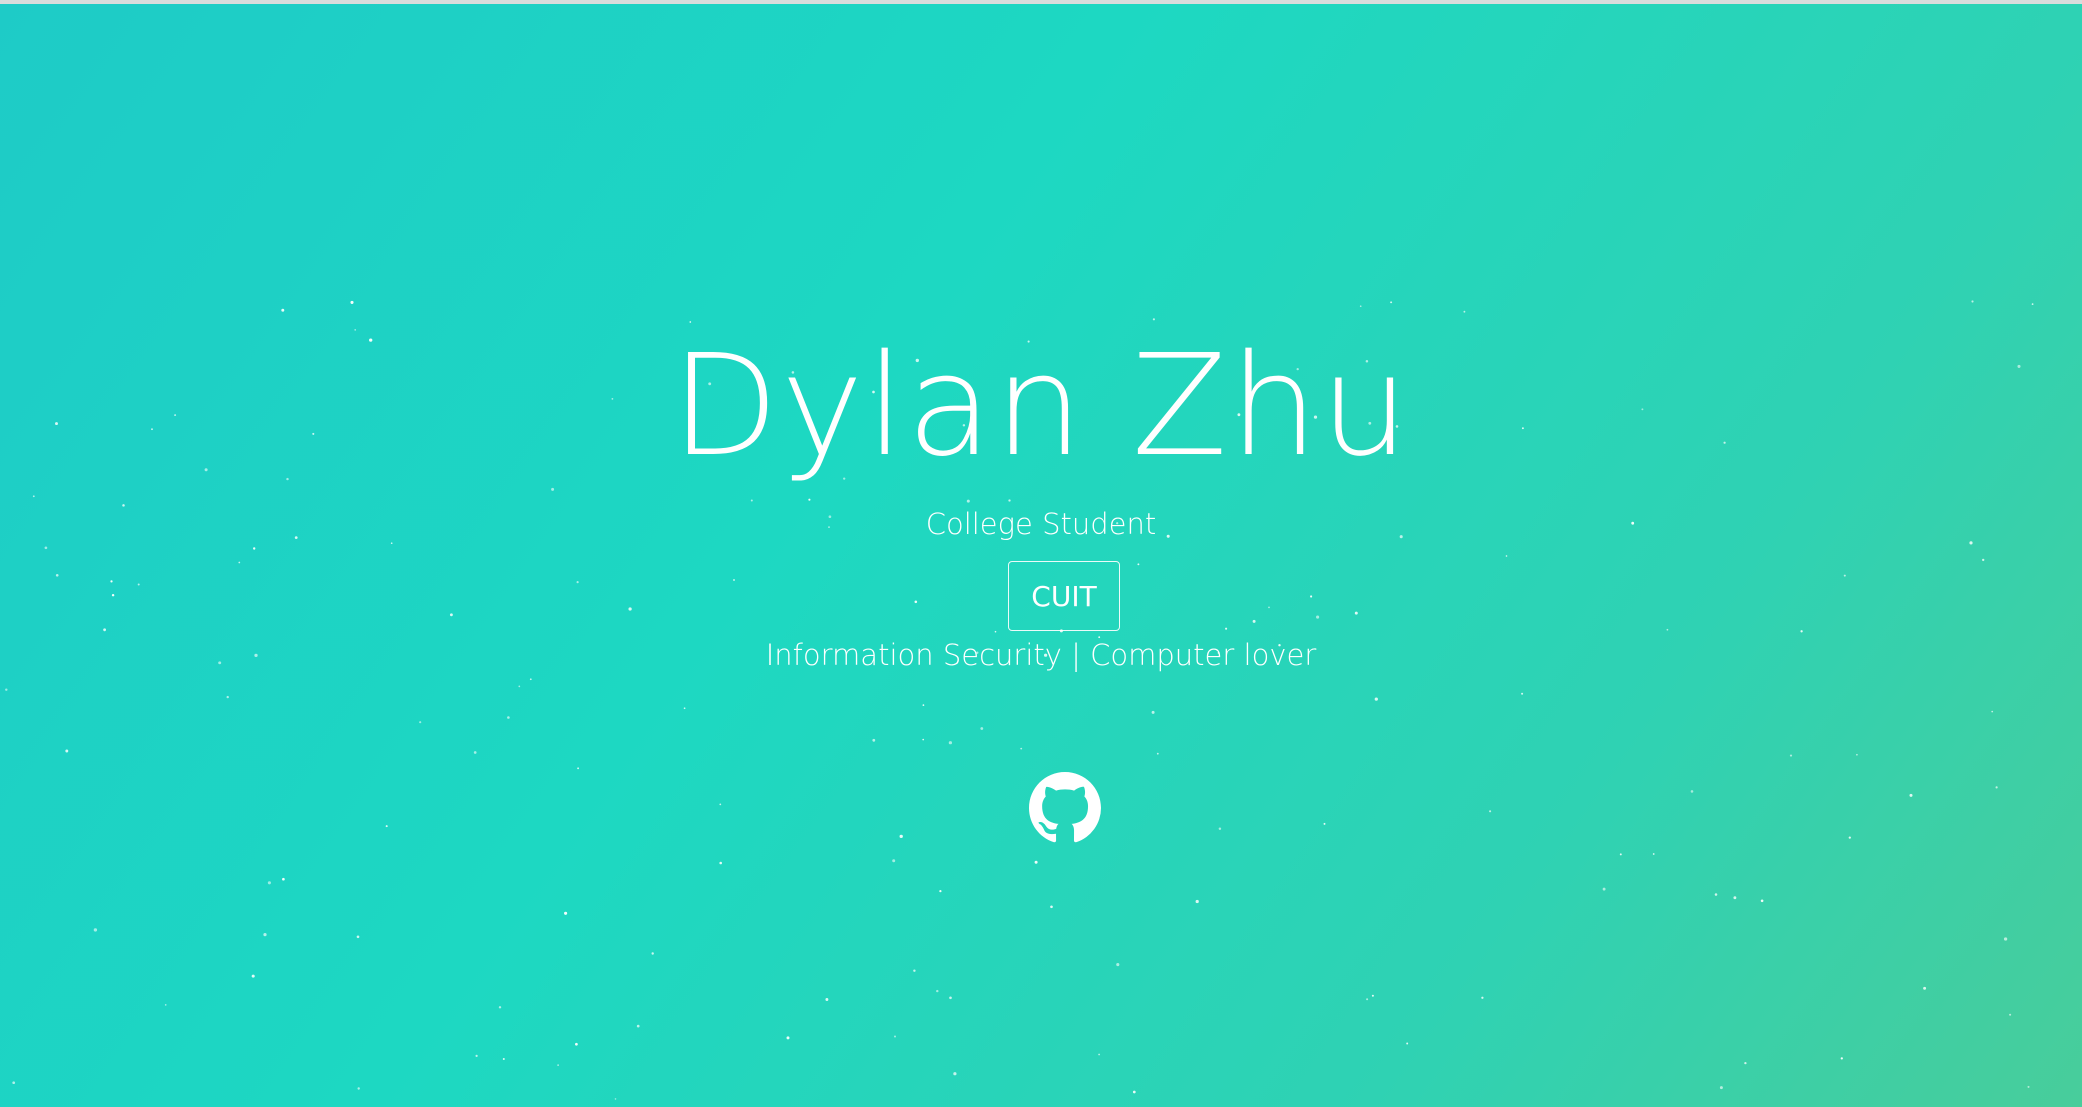  What do you see at coordinates (1064, 596) in the screenshot?
I see `cuit-button: CUIT` at bounding box center [1064, 596].